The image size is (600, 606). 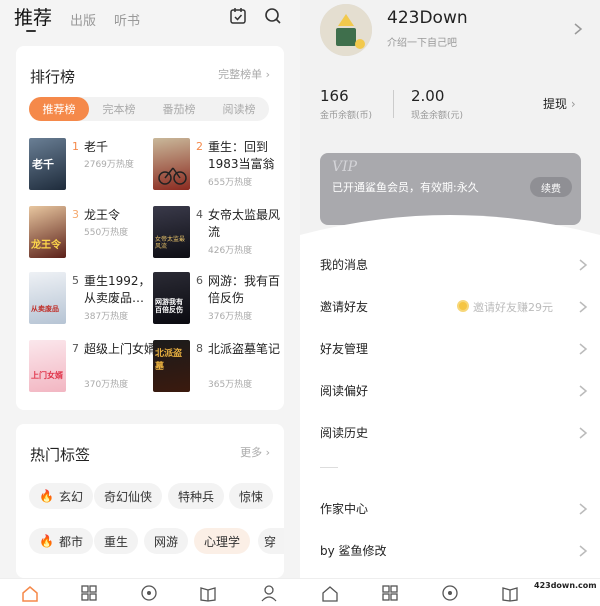 I want to click on rank-book-2: 2 重生：回到1983当富翁 655万热度, so click(x=218, y=168).